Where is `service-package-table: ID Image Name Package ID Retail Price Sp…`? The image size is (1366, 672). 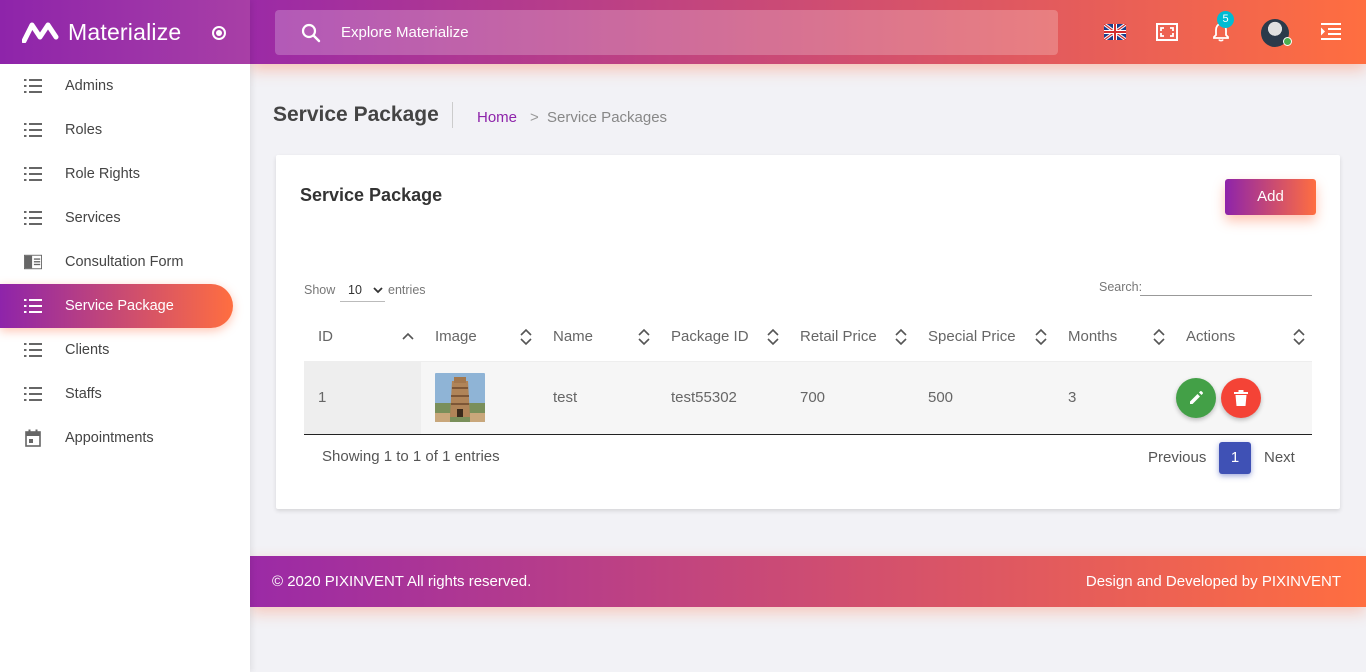
service-package-table: ID Image Name Package ID Retail Price Sp… is located at coordinates (808, 374).